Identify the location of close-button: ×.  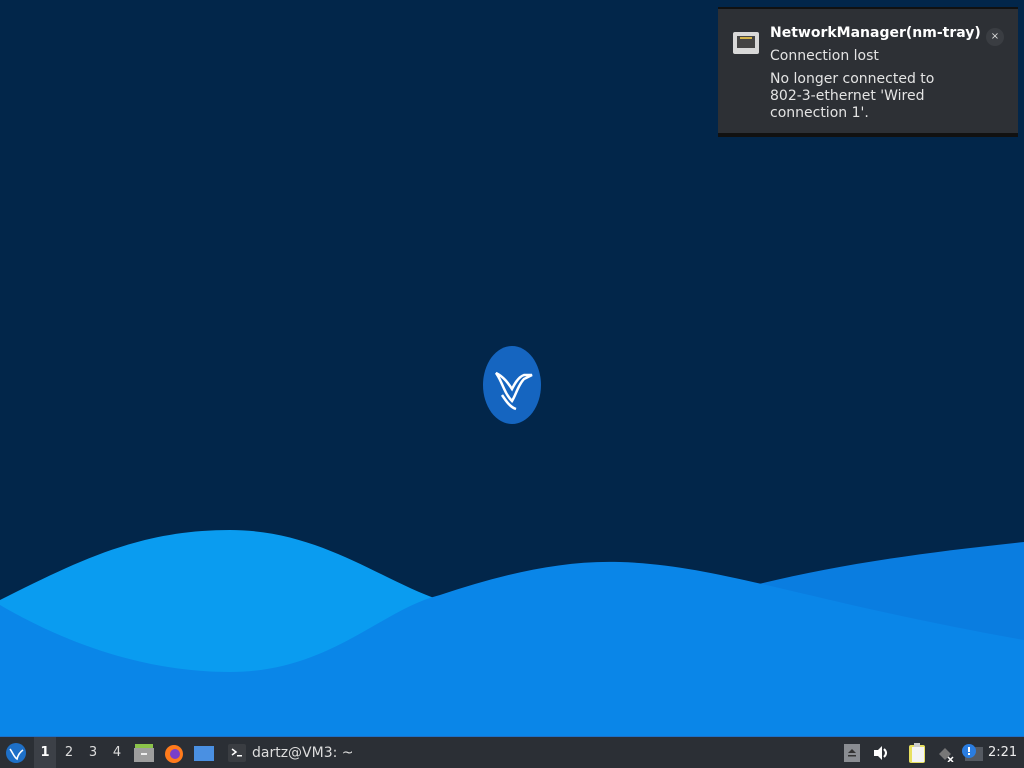
(995, 37).